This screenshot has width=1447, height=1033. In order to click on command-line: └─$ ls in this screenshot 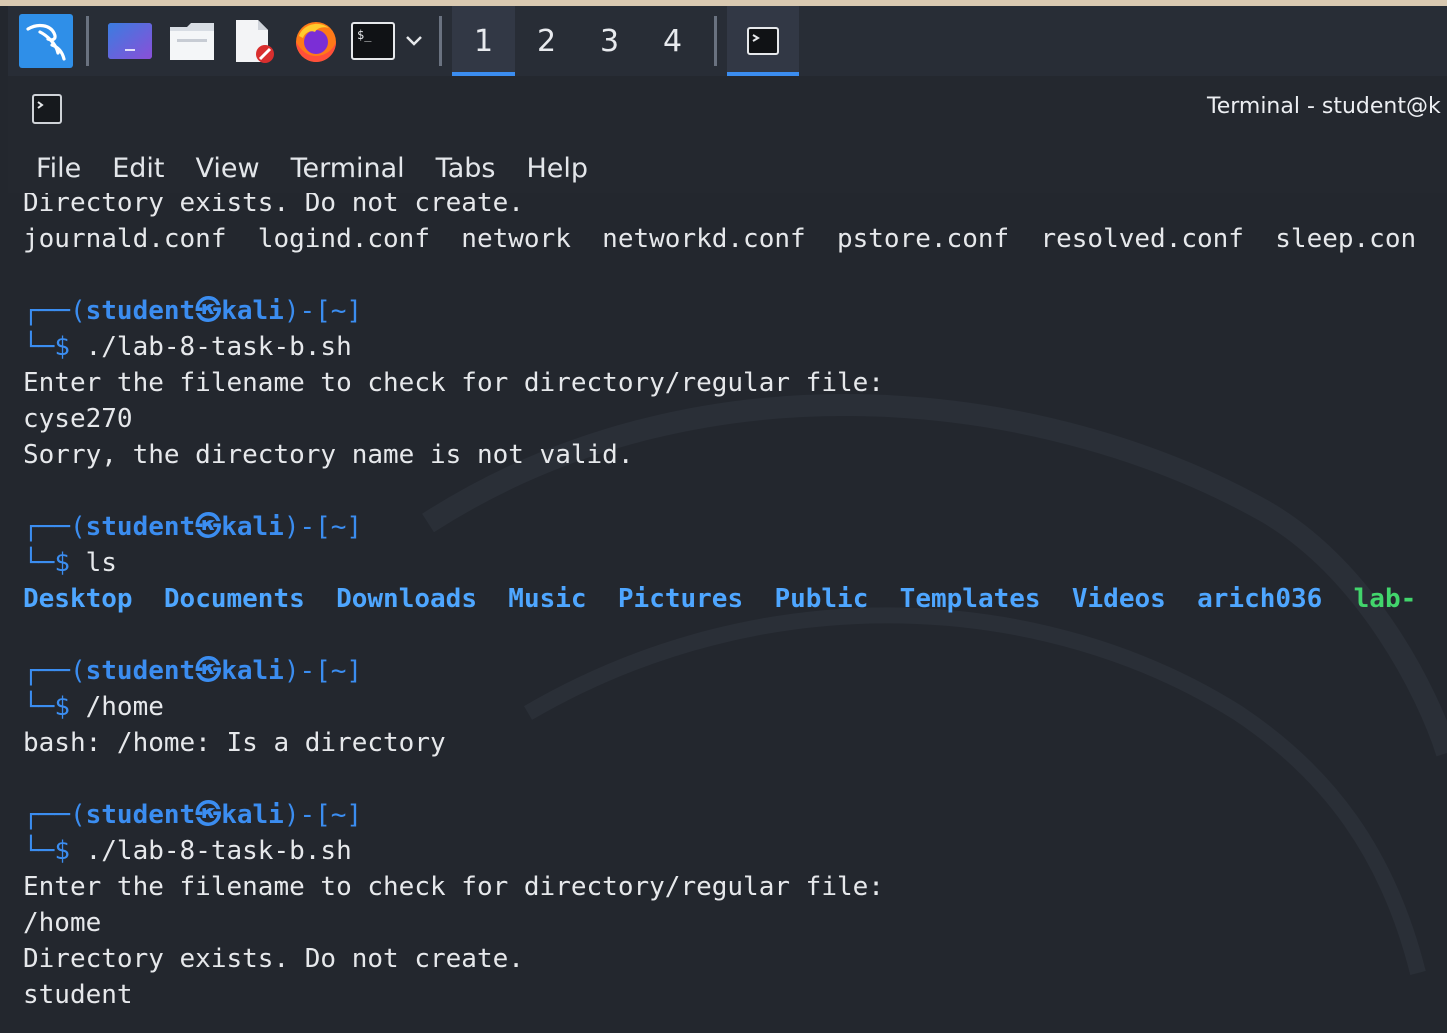, I will do `click(70, 563)`.